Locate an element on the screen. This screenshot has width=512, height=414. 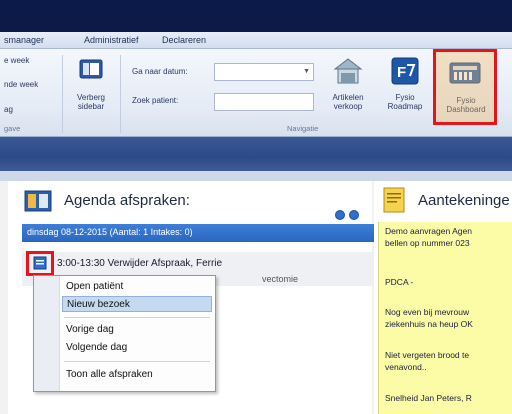
ribbon-group-label-left: gave is located at coordinates (12, 128).